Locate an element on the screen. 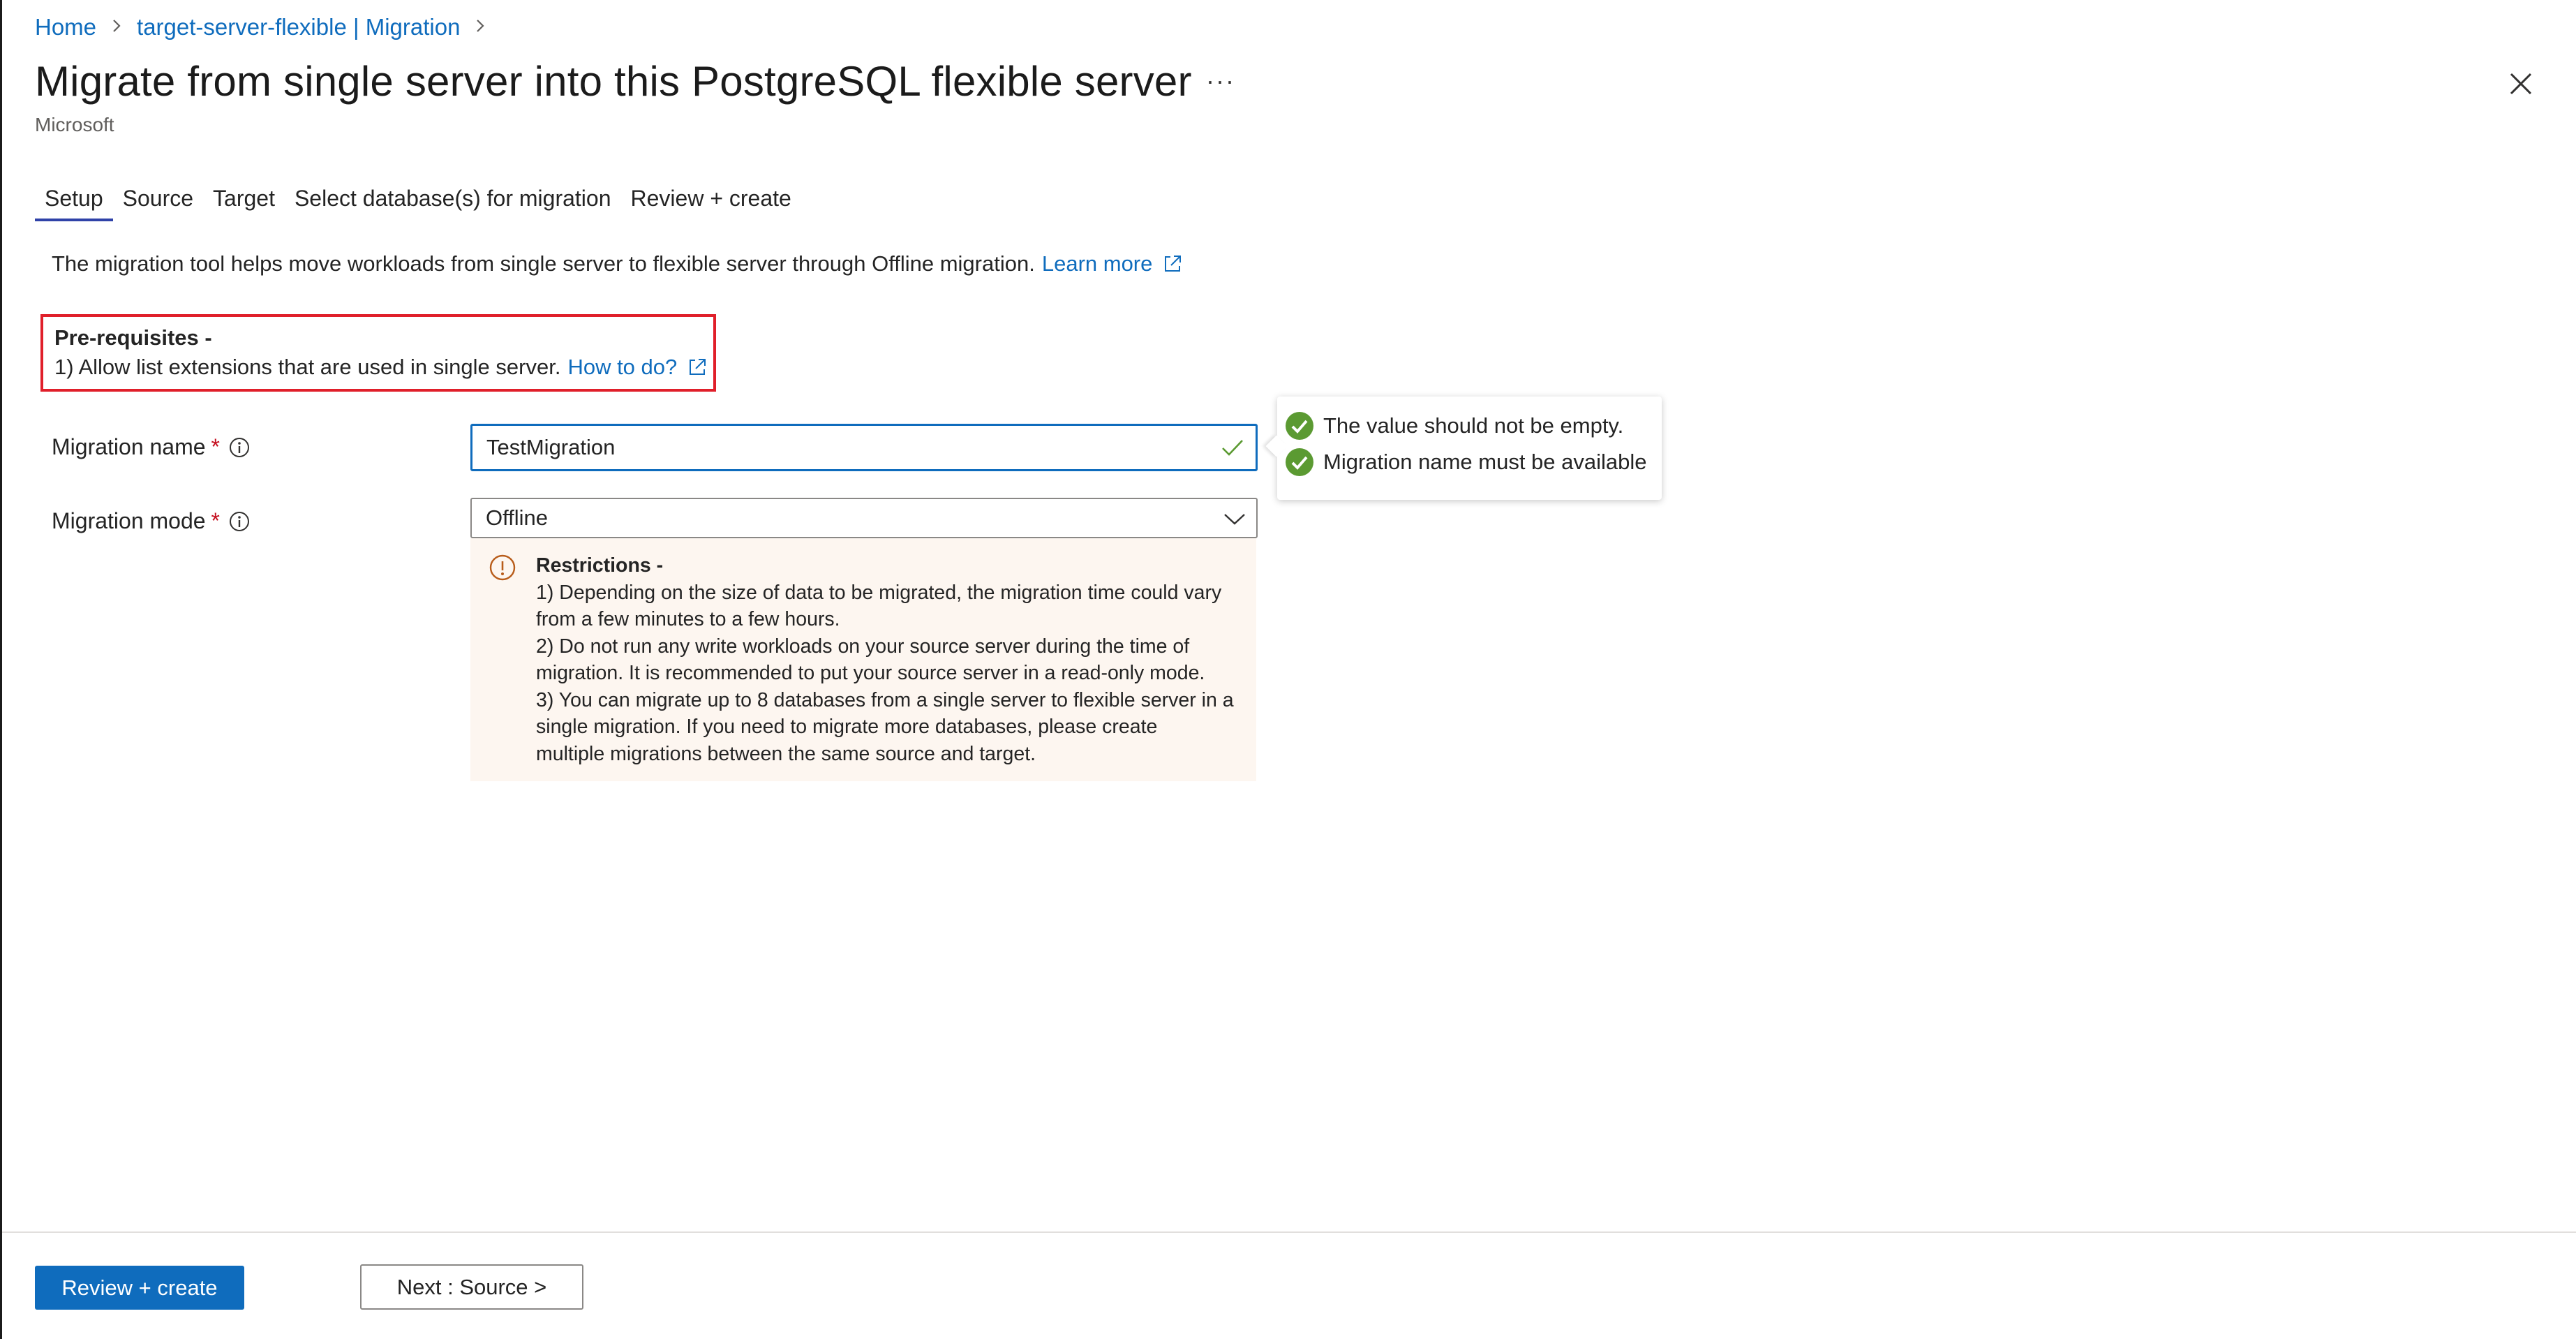  migration-mode-value: Offline is located at coordinates (517, 517).